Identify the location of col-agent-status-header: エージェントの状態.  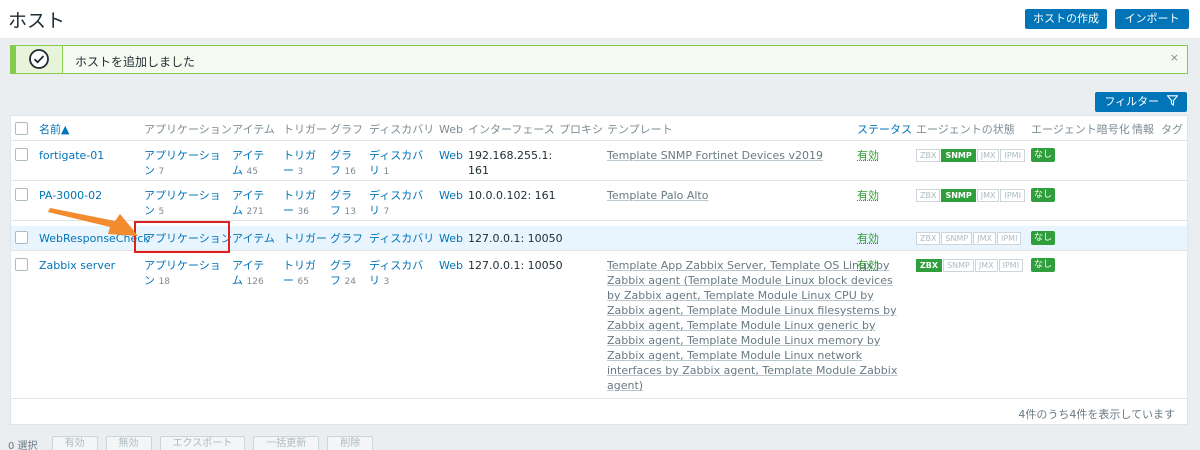
(965, 129).